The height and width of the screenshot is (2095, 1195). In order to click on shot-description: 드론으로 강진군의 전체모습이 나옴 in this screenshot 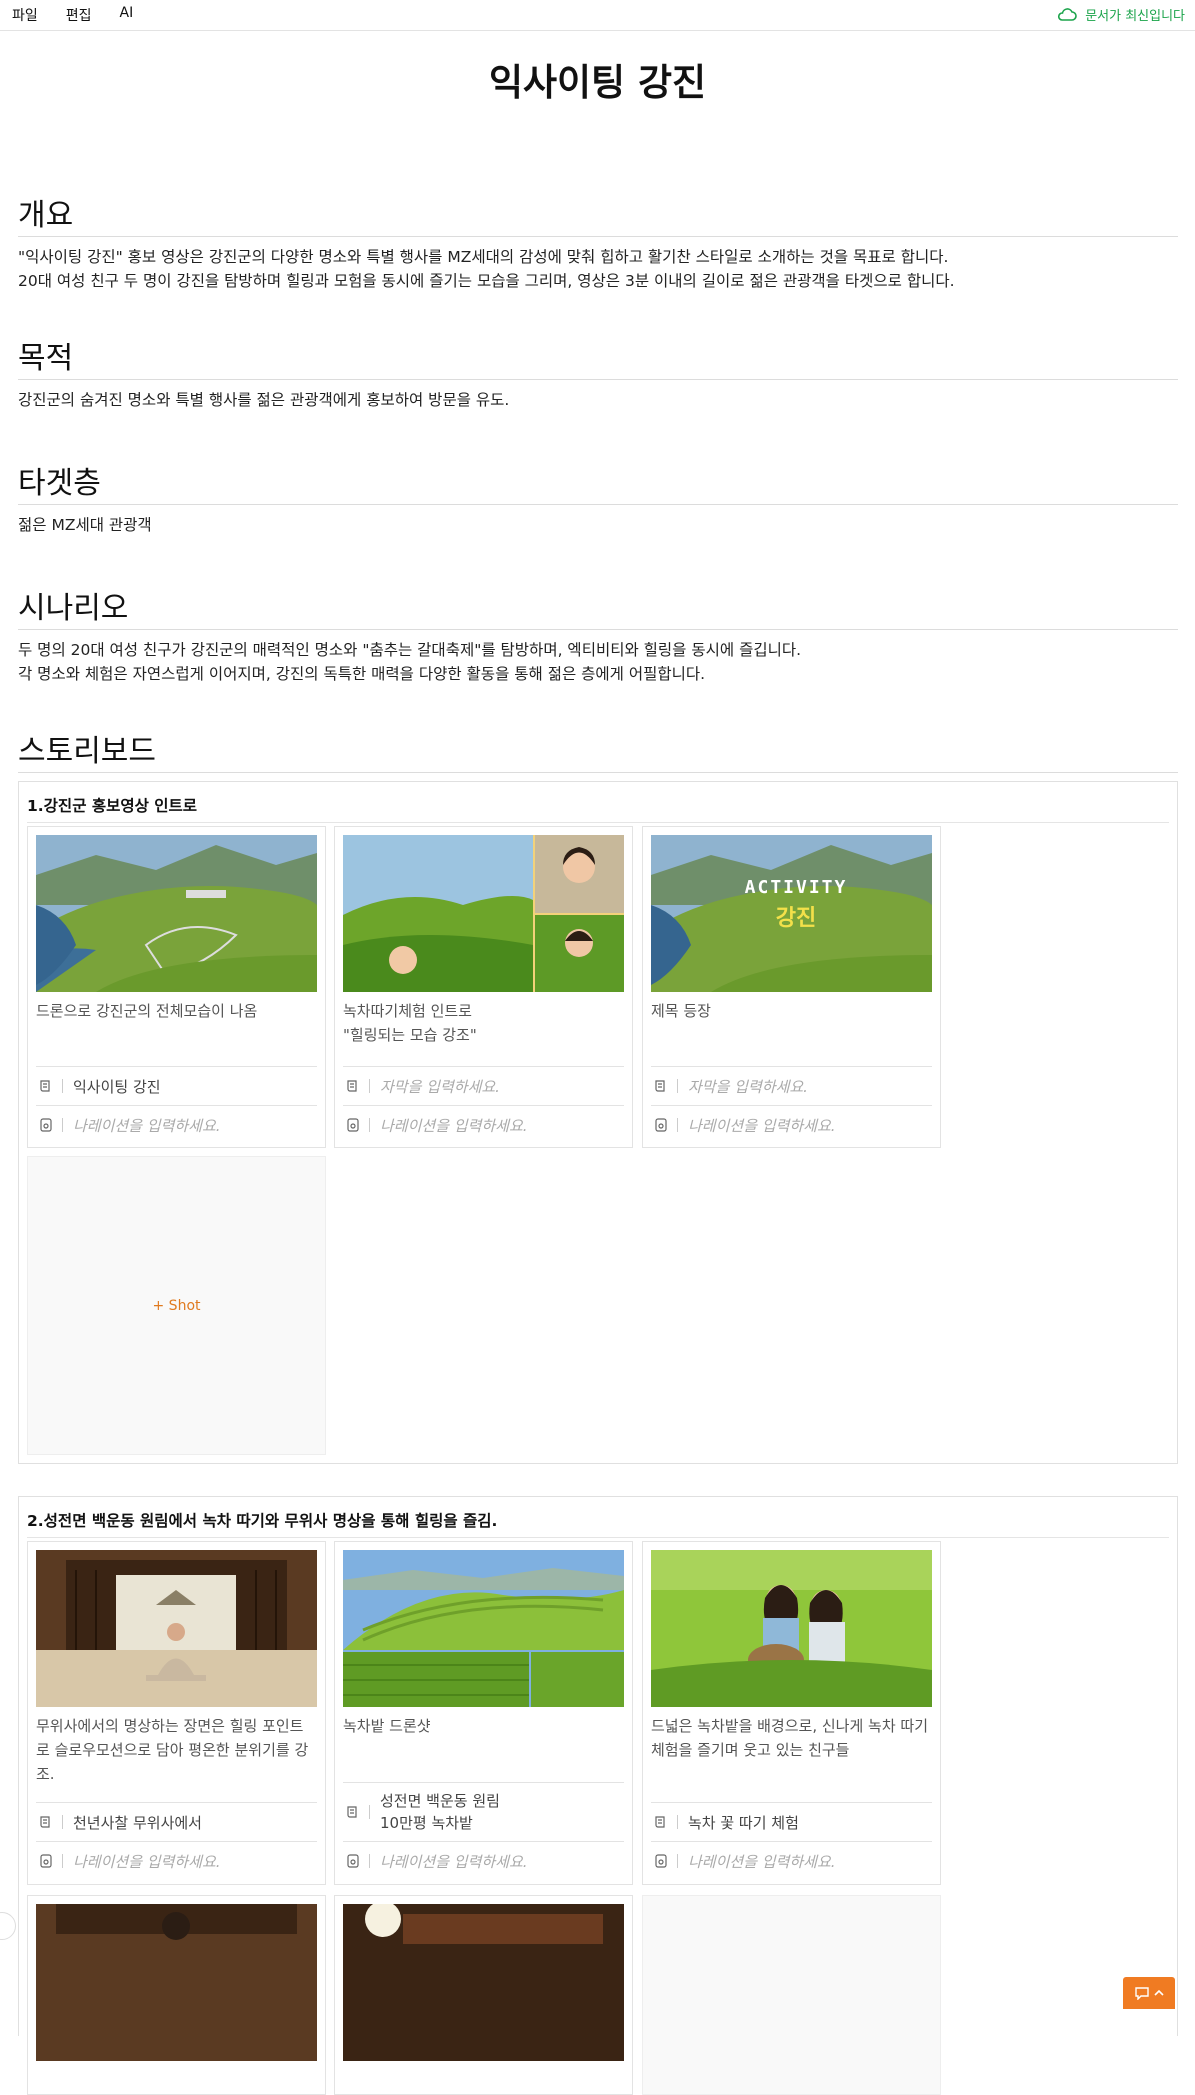, I will do `click(176, 1027)`.